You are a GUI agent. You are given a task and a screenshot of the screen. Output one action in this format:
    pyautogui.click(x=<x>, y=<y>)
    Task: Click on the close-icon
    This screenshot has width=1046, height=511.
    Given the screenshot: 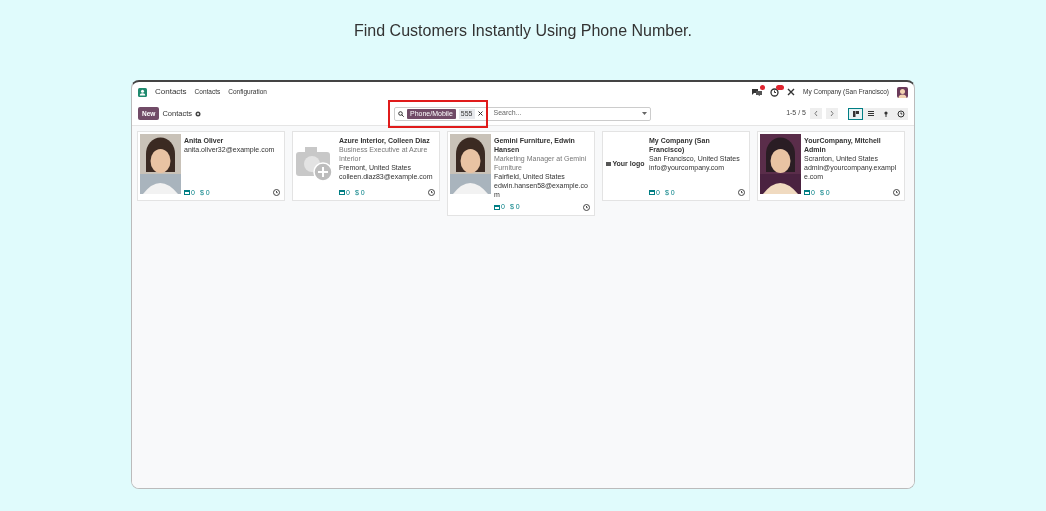 What is the action you would take?
    pyautogui.click(x=480, y=113)
    